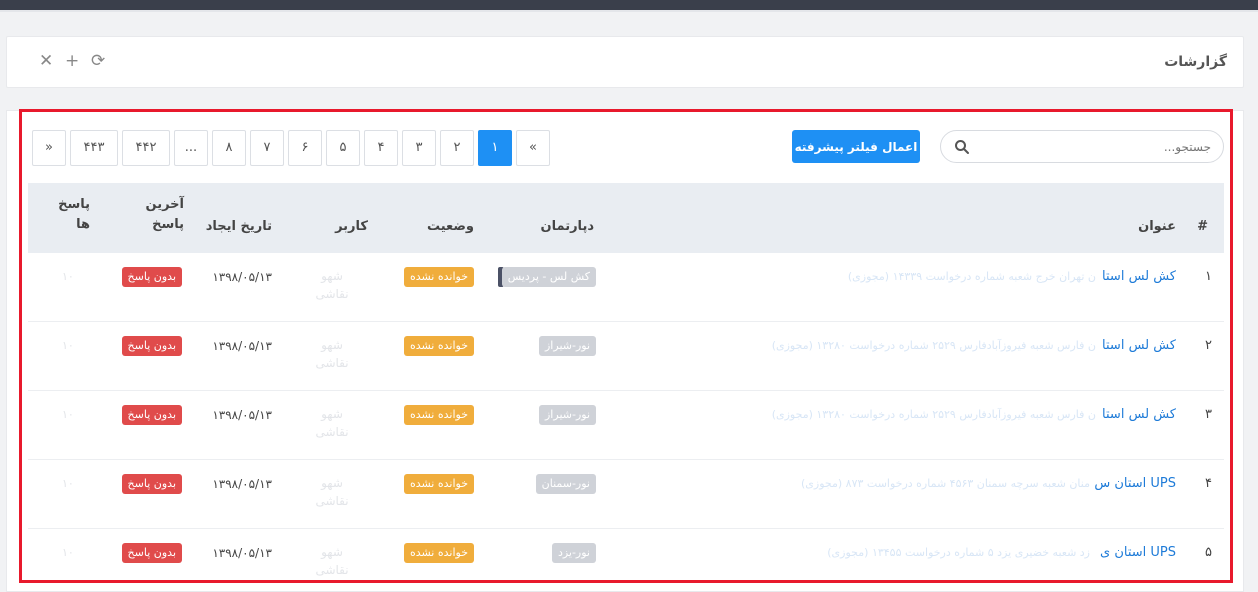 This screenshot has width=1258, height=592. Describe the element at coordinates (1208, 276) in the screenshot. I see `row-index: ۱` at that location.